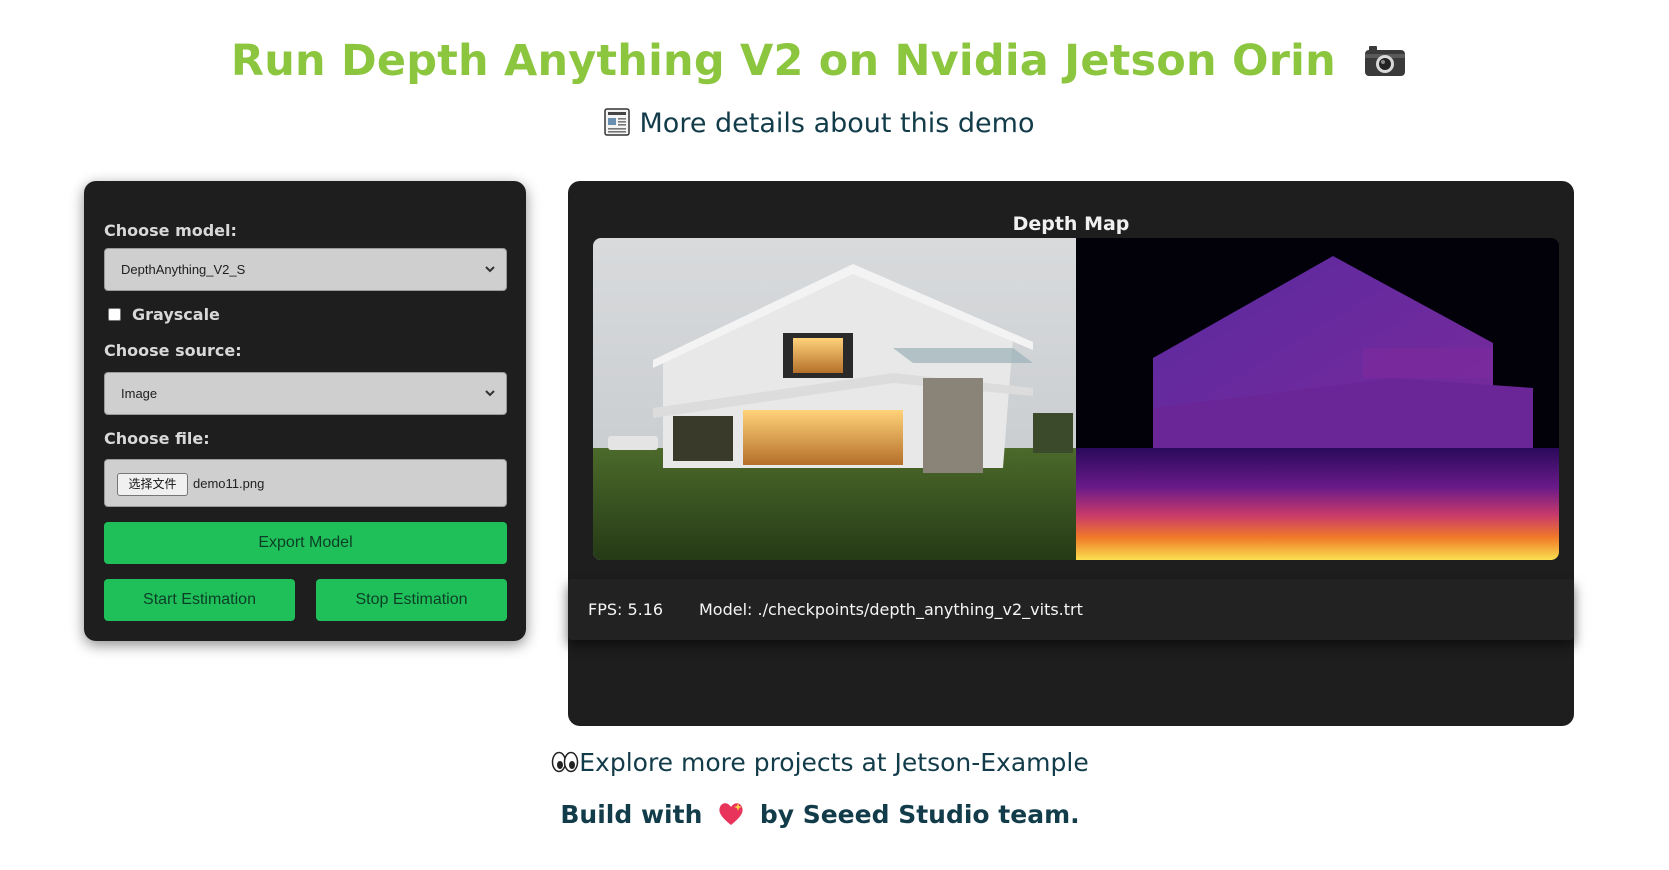 This screenshot has width=1669, height=870. Describe the element at coordinates (199, 600) in the screenshot. I see `start-estimation-button: Start Estimation` at that location.